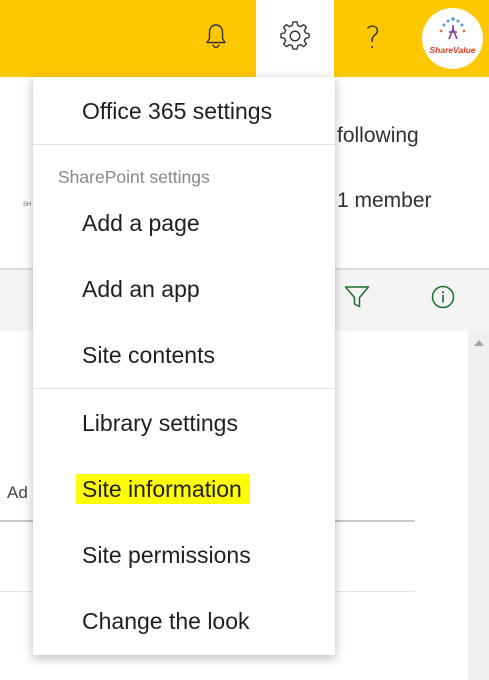 This screenshot has height=680, width=489. I want to click on help-button: ?, so click(373, 38).